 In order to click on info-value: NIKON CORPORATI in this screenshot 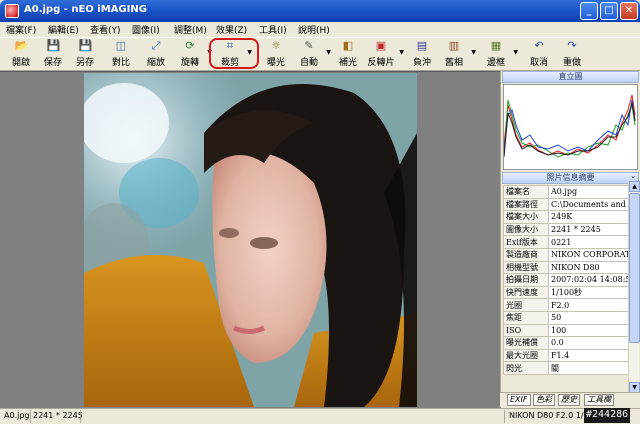, I will do `click(593, 254)`.